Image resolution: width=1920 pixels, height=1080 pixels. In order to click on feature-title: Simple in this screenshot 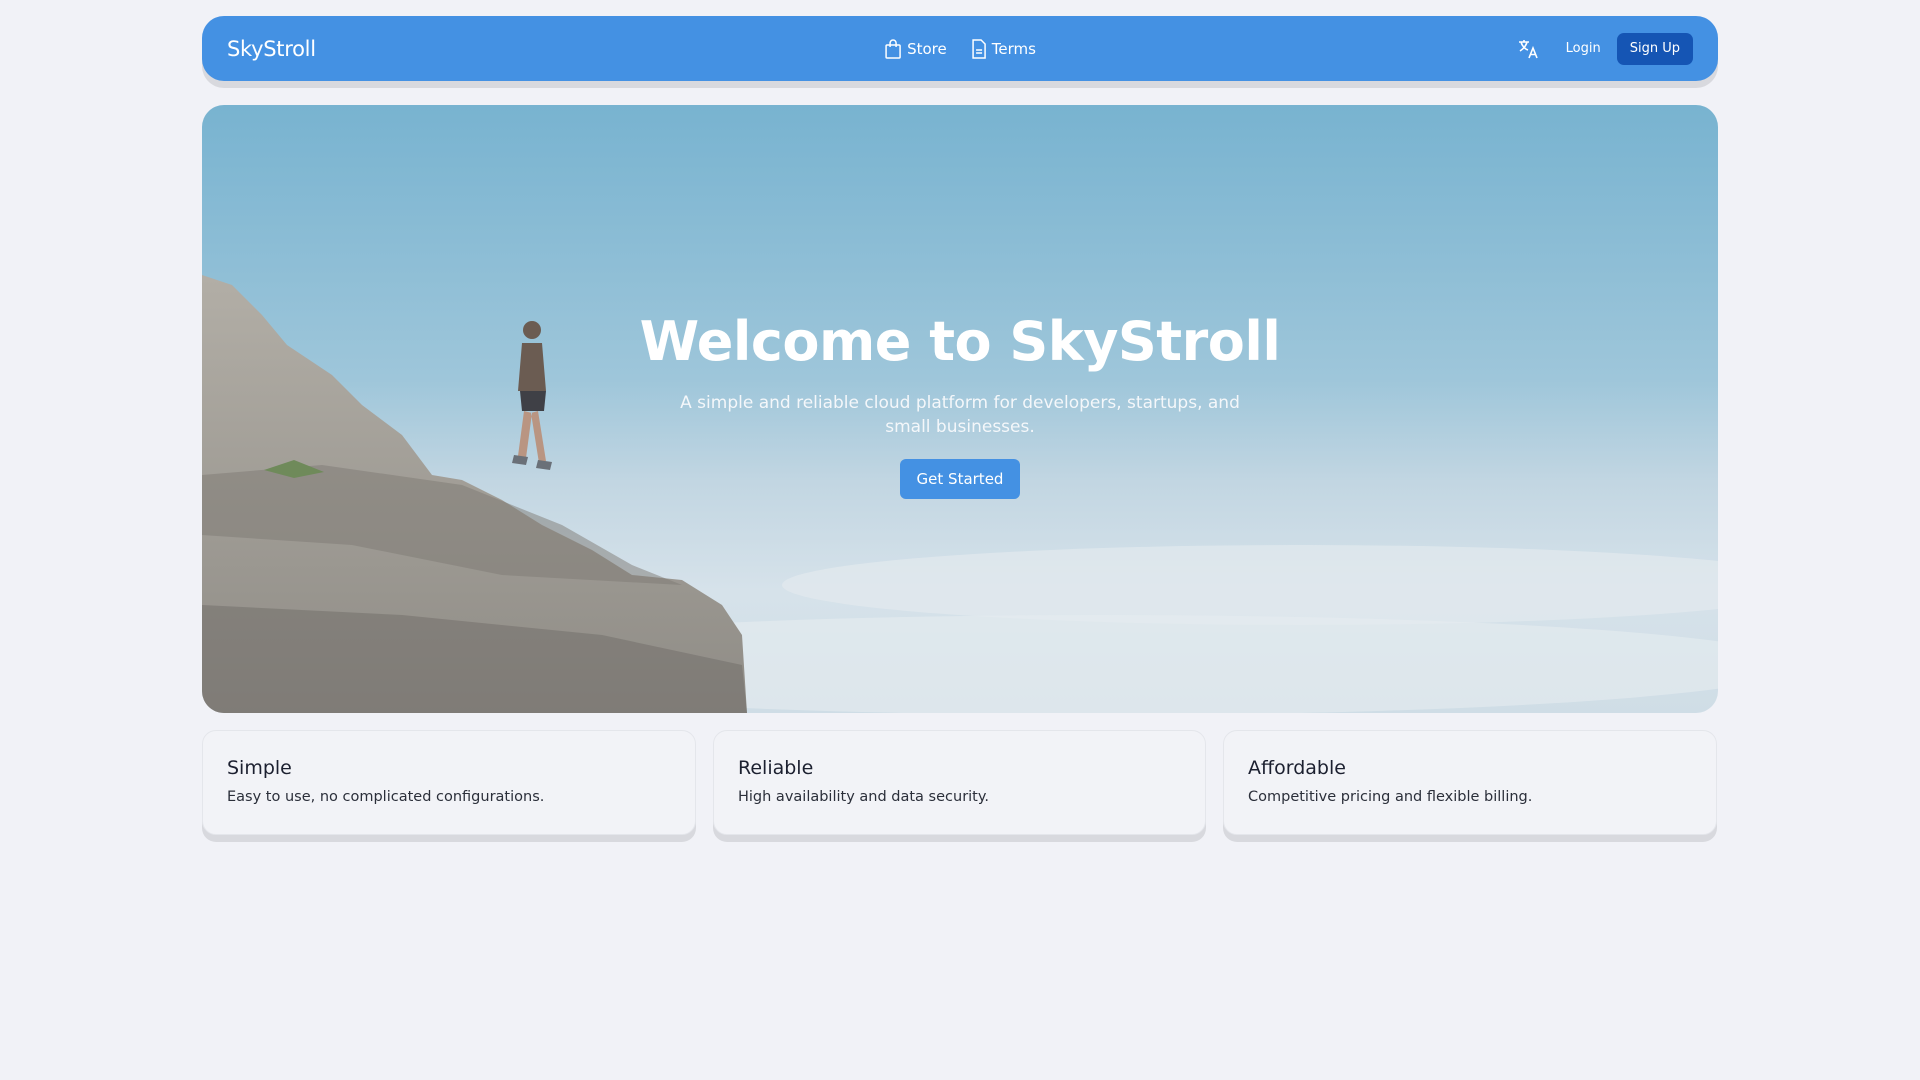, I will do `click(259, 768)`.